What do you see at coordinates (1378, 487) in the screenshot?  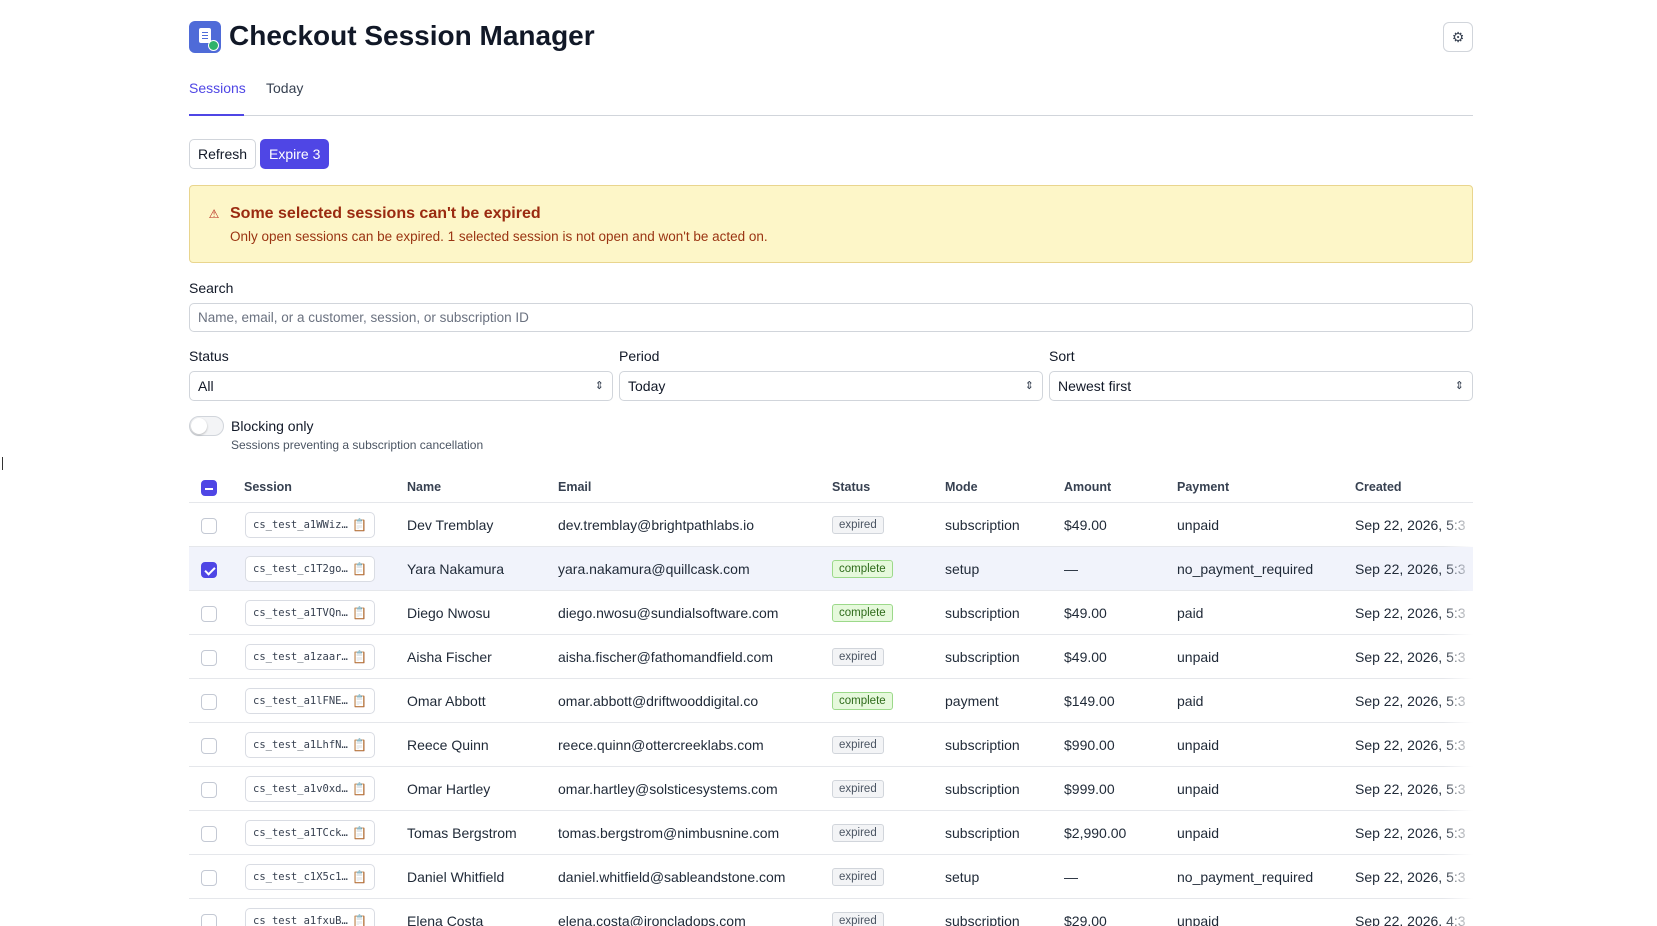 I see `column-header-created: Created` at bounding box center [1378, 487].